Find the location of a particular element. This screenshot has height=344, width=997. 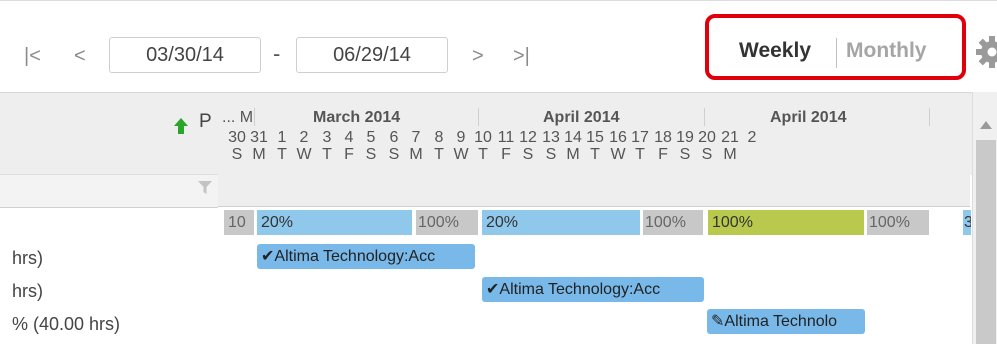

day-number: 6 is located at coordinates (394, 137).